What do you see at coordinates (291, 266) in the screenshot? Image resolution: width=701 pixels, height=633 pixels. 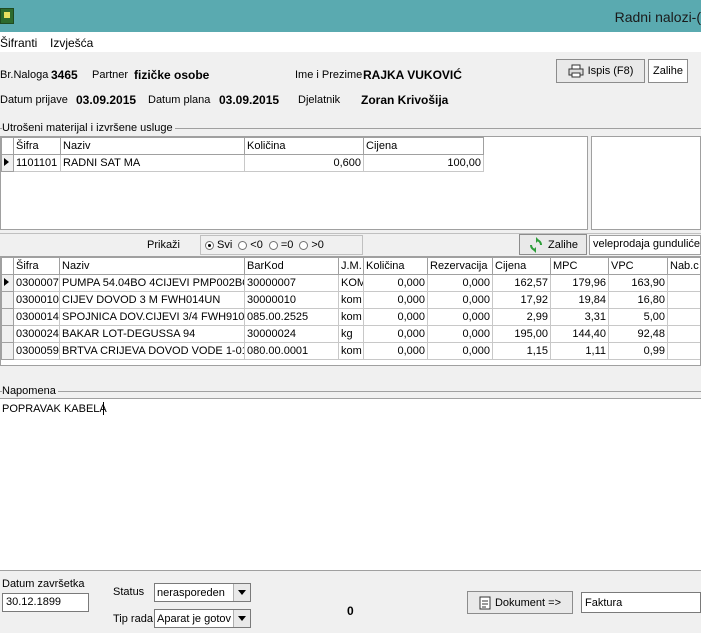 I see `stock-col-barkod: BarKod` at bounding box center [291, 266].